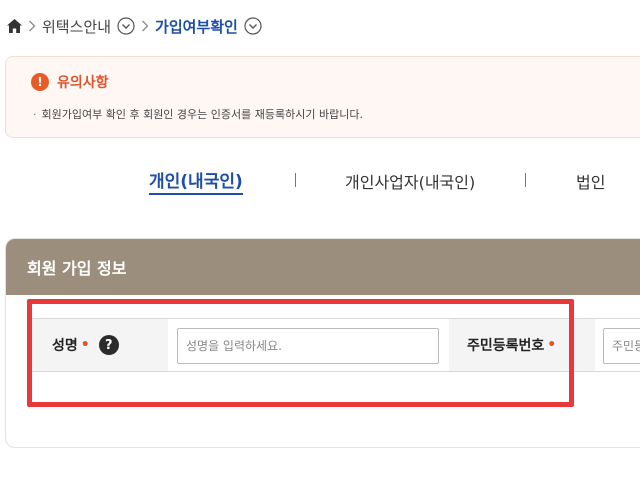  Describe the element at coordinates (590, 181) in the screenshot. I see `tab-corporation: 법인` at that location.